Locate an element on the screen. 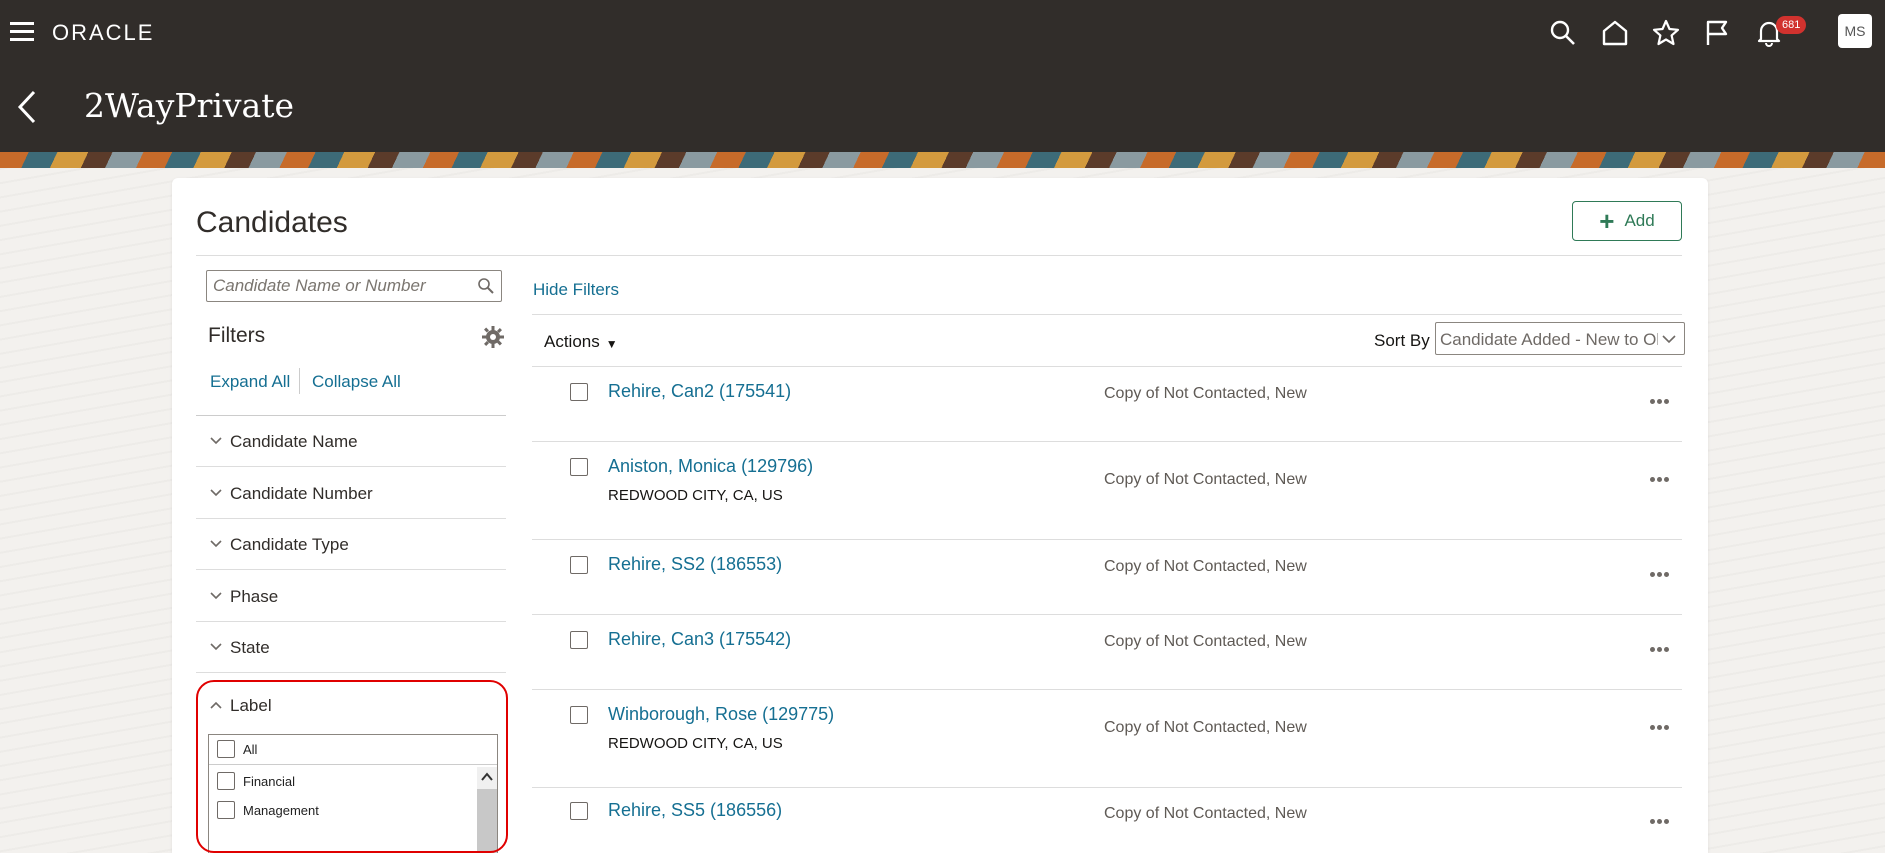 Image resolution: width=1885 pixels, height=853 pixels. menu-icon is located at coordinates (22, 32).